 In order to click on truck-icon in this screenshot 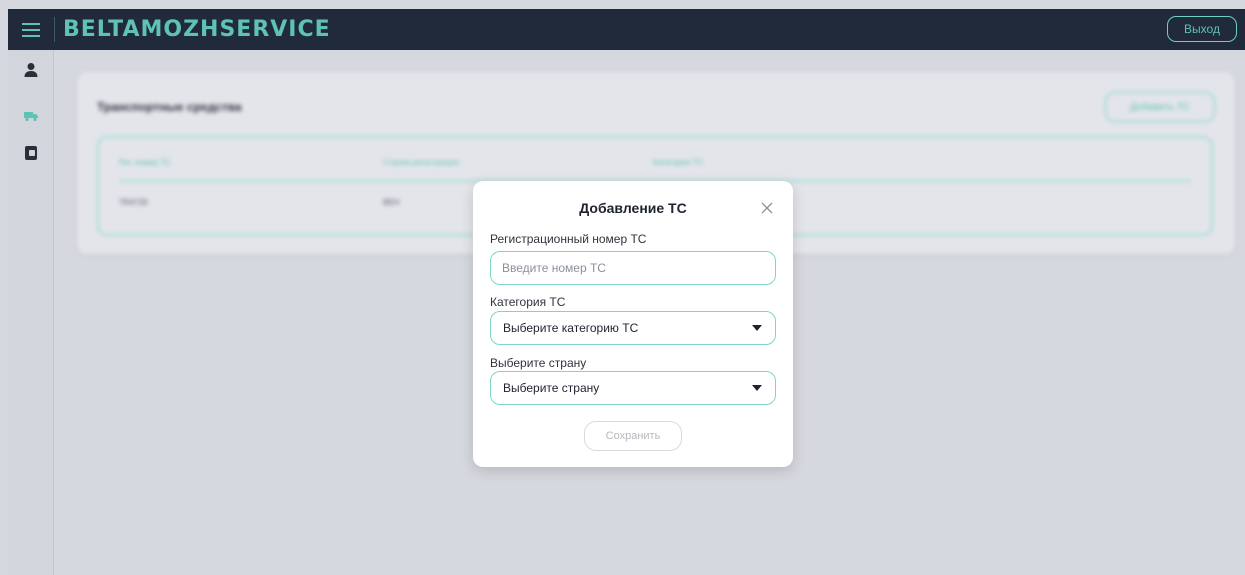, I will do `click(31, 117)`.